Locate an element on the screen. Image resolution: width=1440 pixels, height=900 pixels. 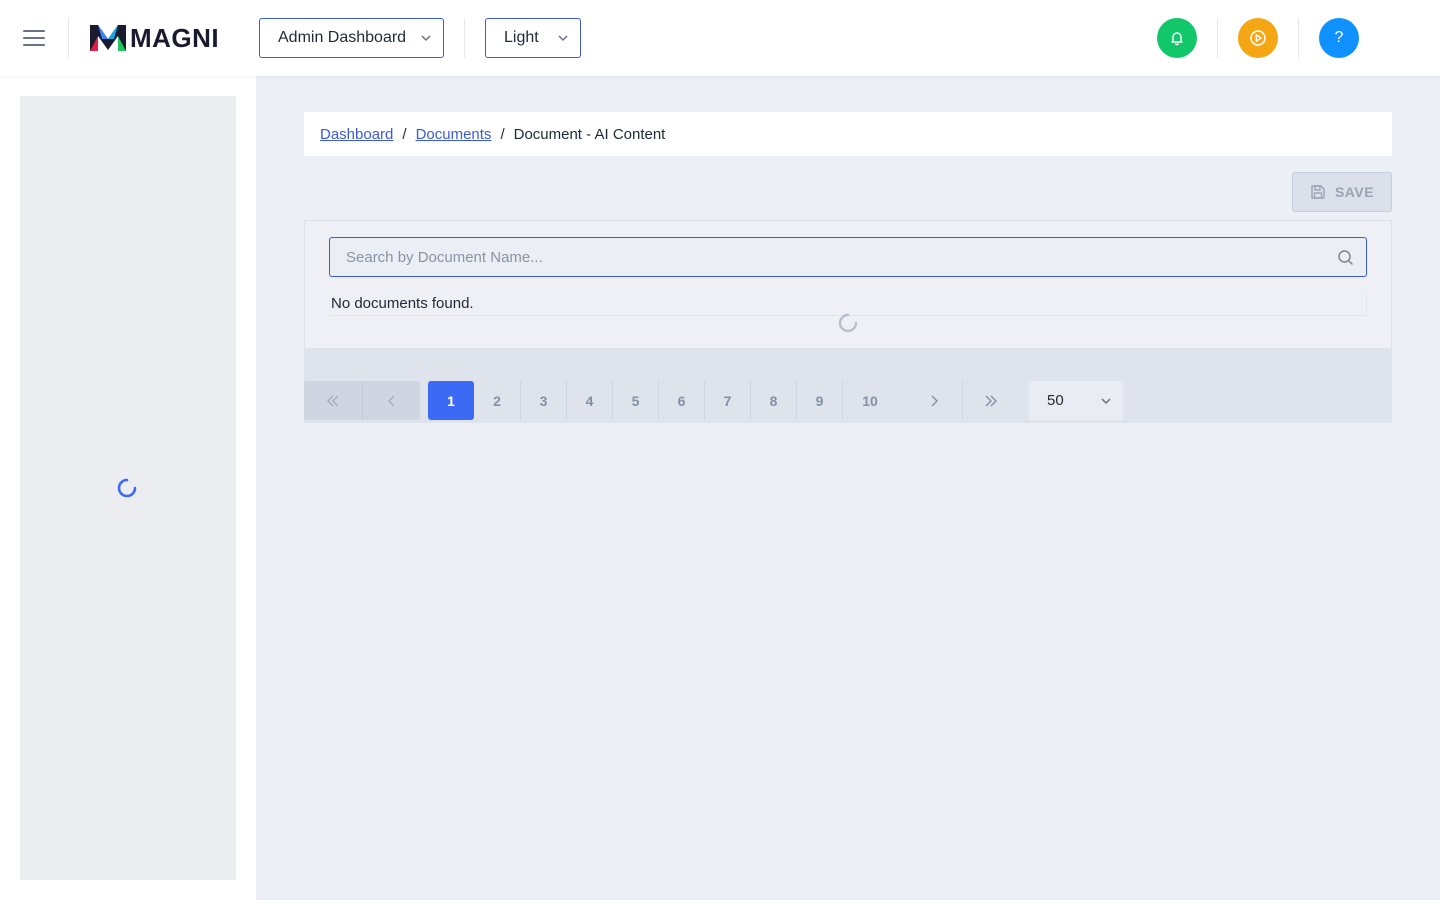
search-input is located at coordinates (836, 257).